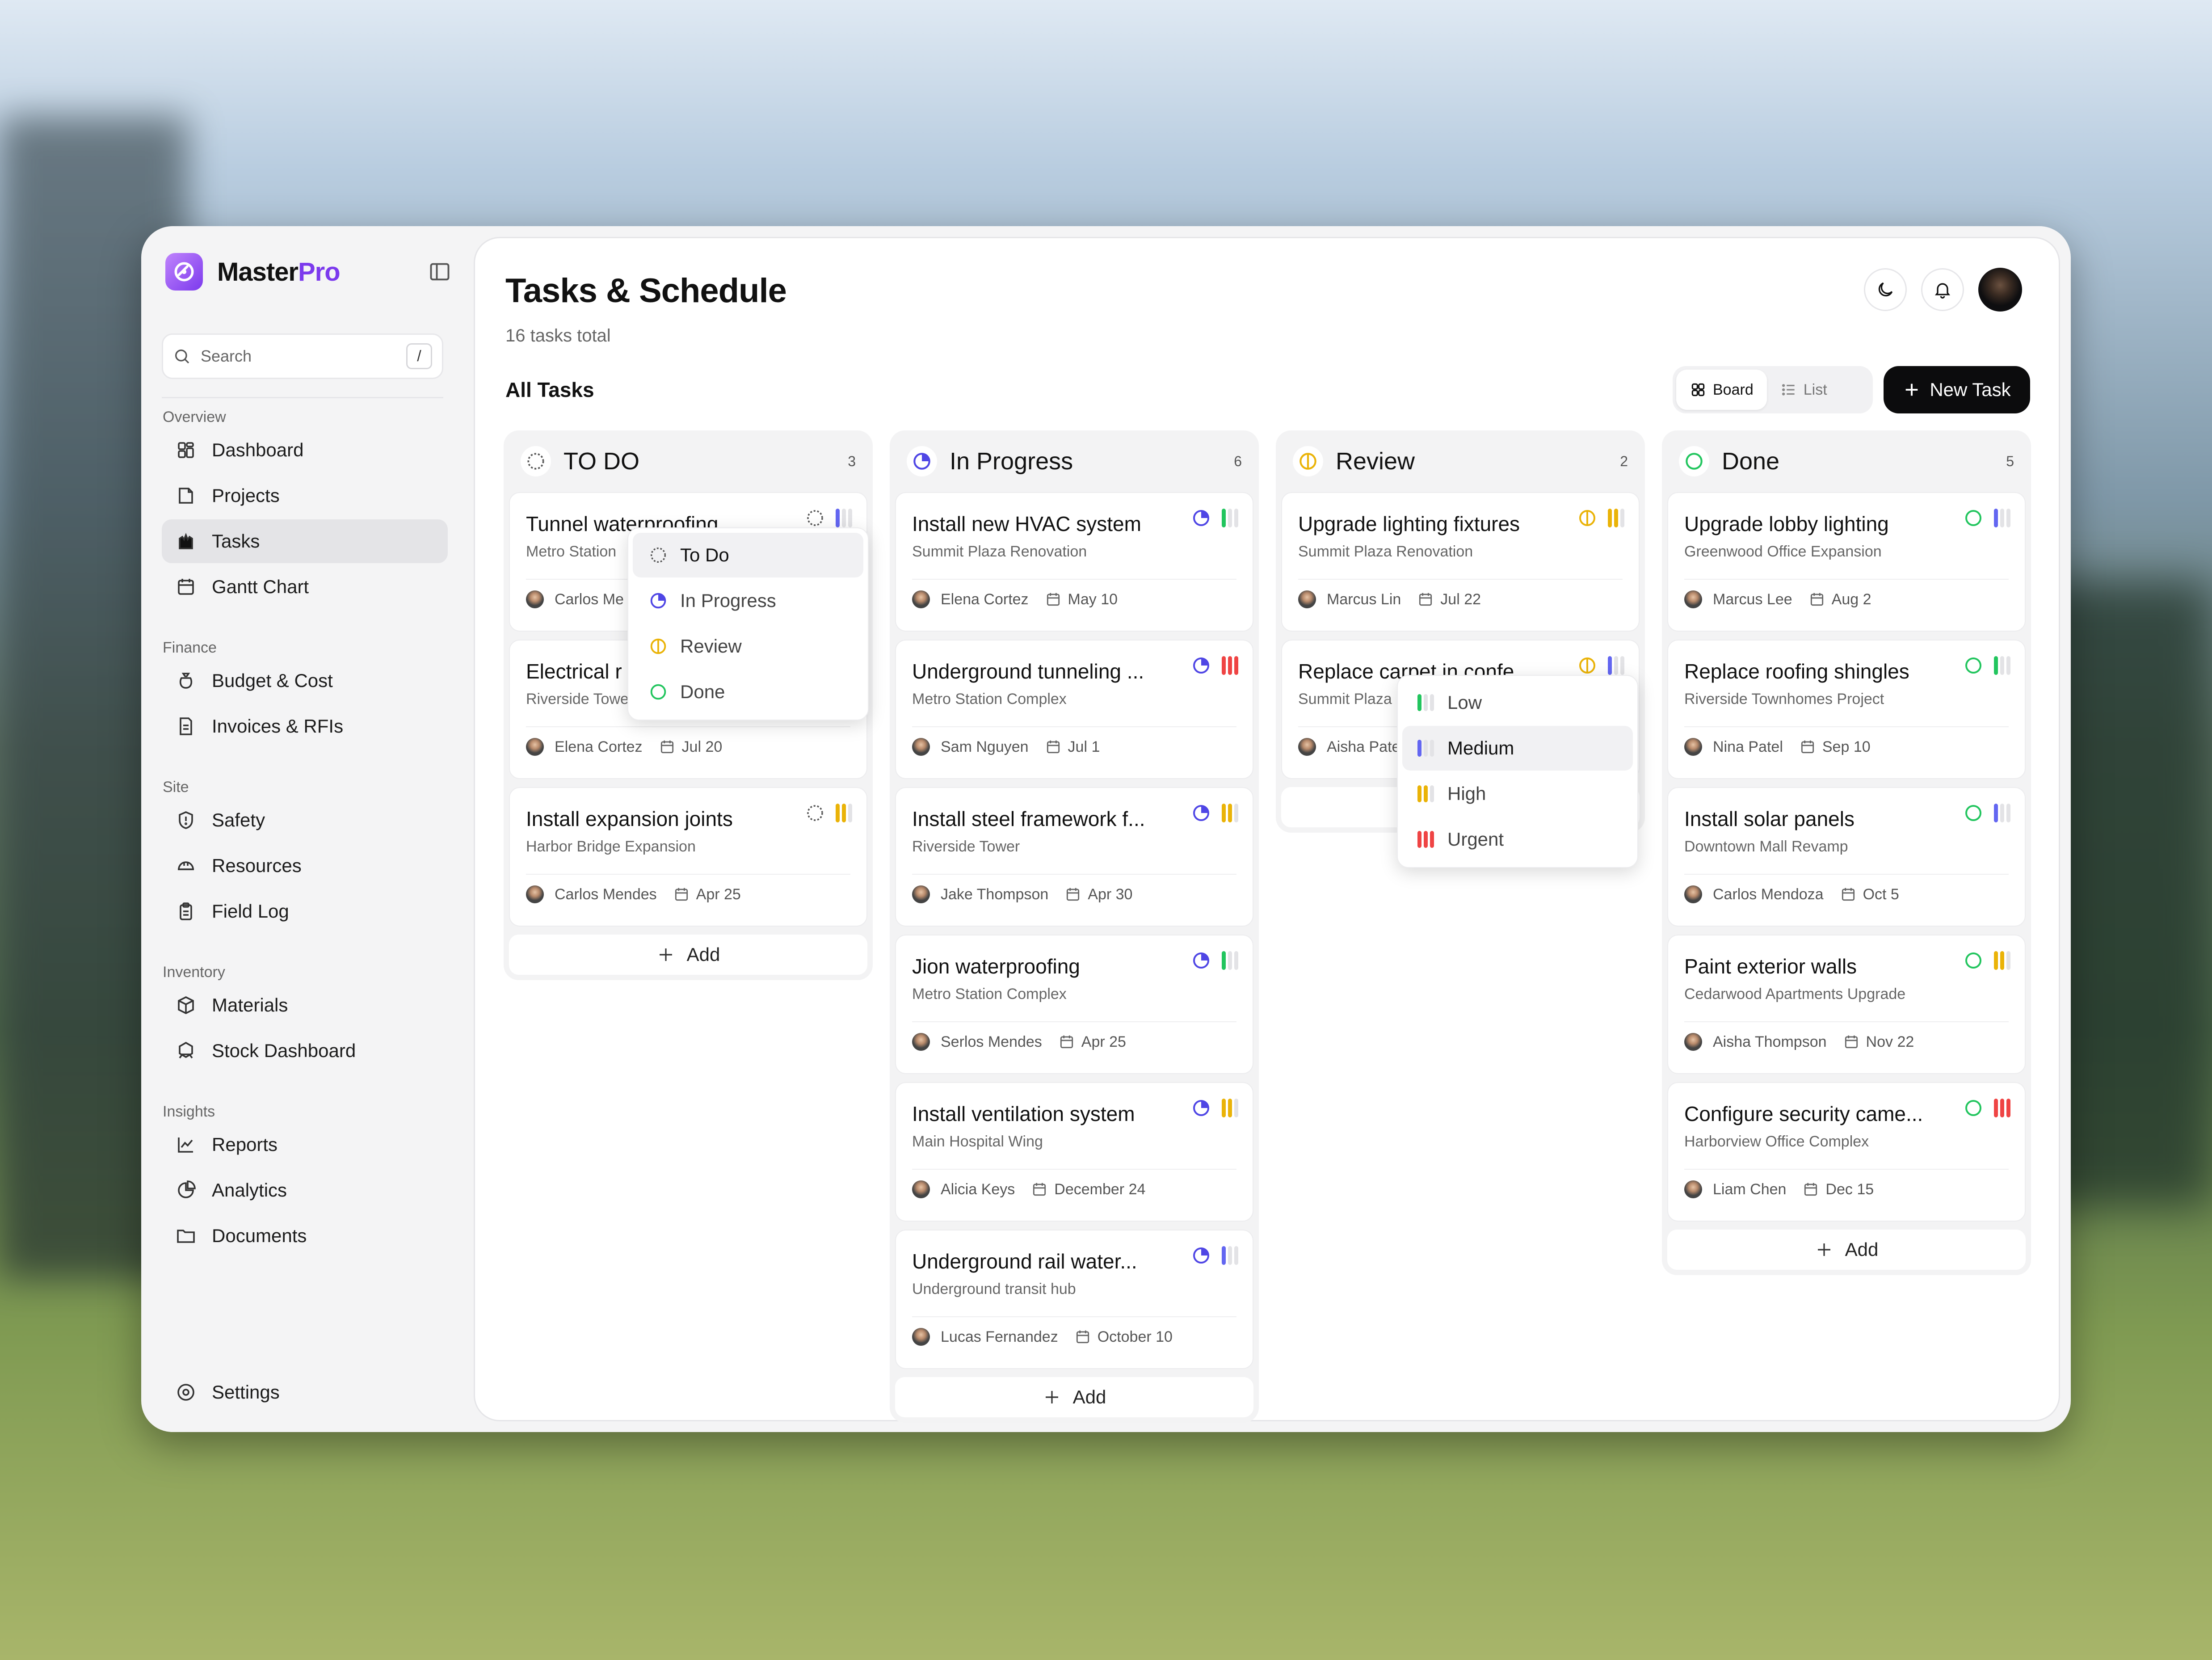 The height and width of the screenshot is (1660, 2212). I want to click on priority-option-high: High, so click(1517, 794).